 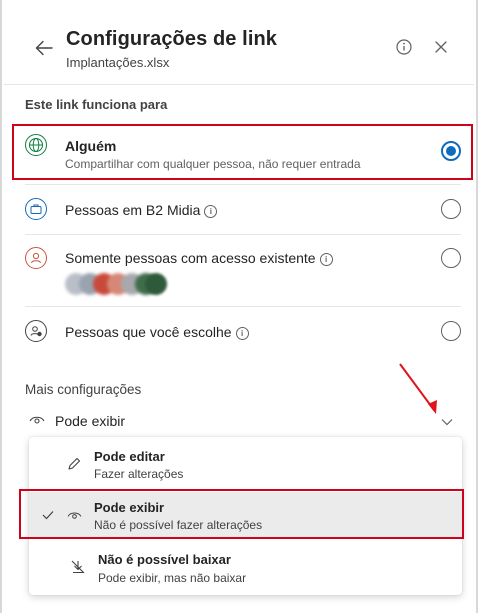 I want to click on arrow-left-icon, so click(x=44, y=48).